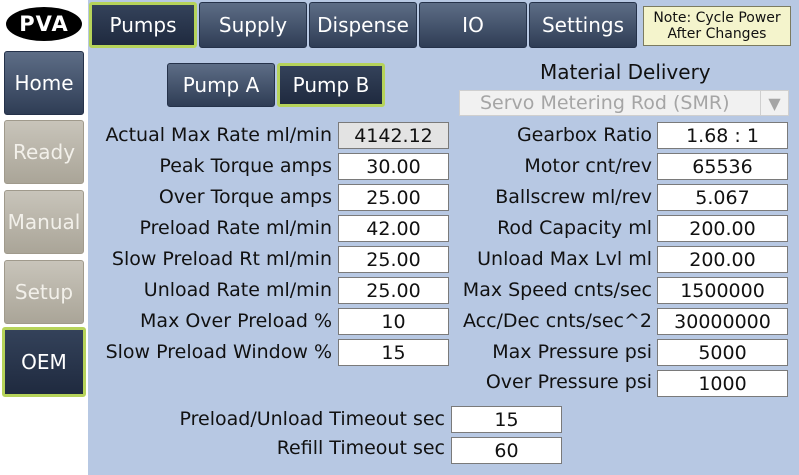 The width and height of the screenshot is (799, 475). What do you see at coordinates (557, 290) in the screenshot?
I see `max-speed-label: Max Speed cnts/sec` at bounding box center [557, 290].